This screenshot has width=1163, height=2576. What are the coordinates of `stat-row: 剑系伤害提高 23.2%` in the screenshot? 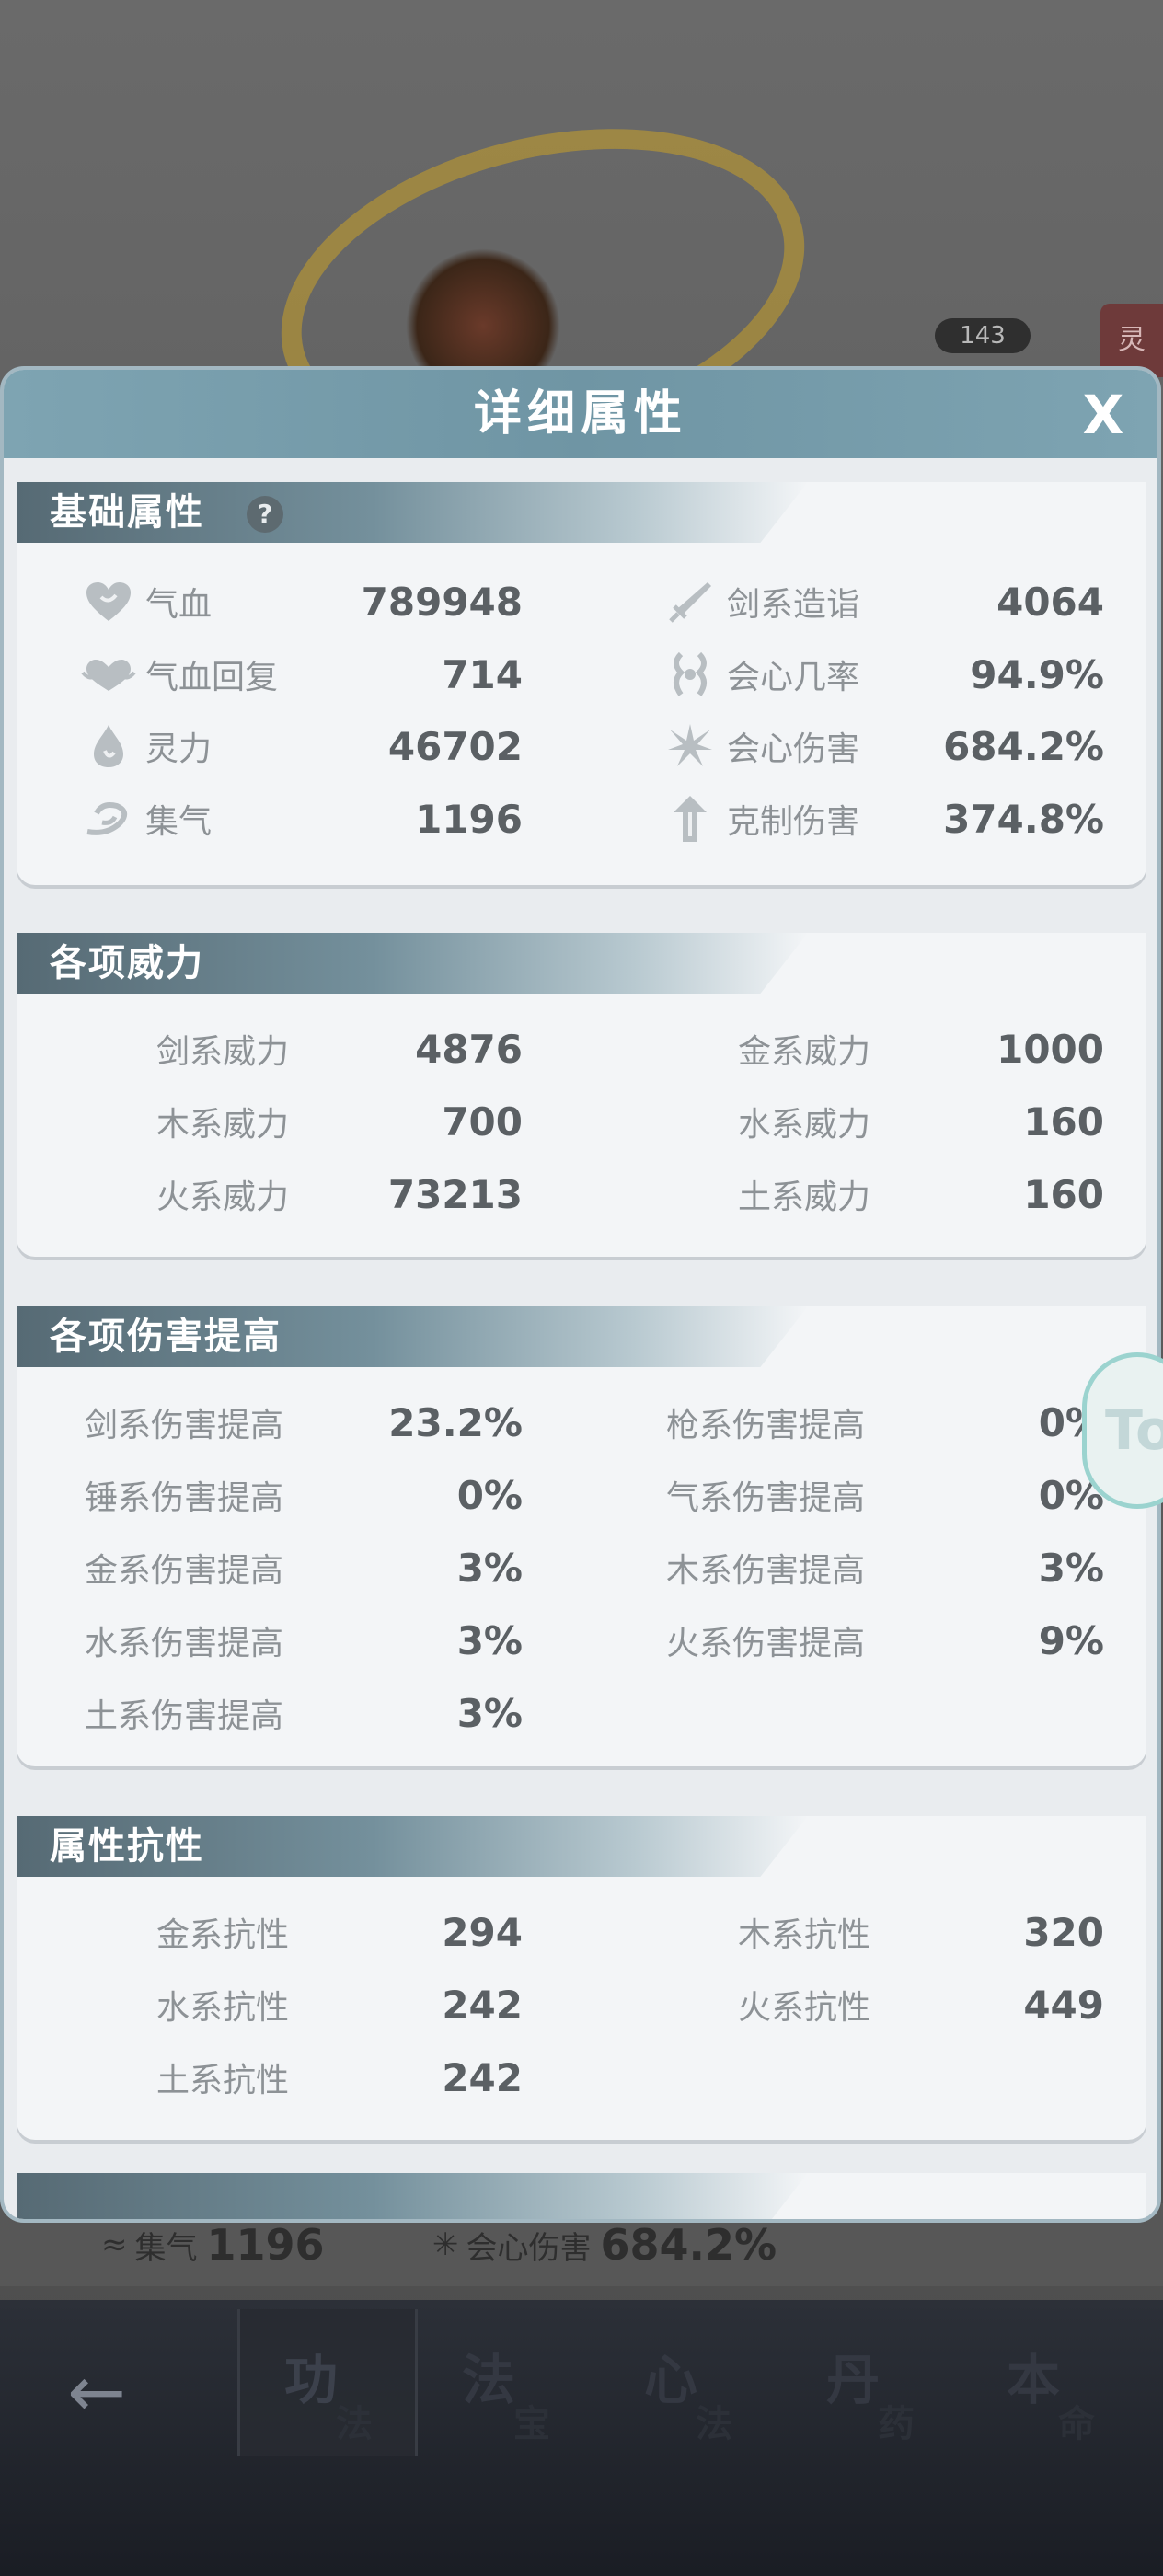 It's located at (304, 1422).